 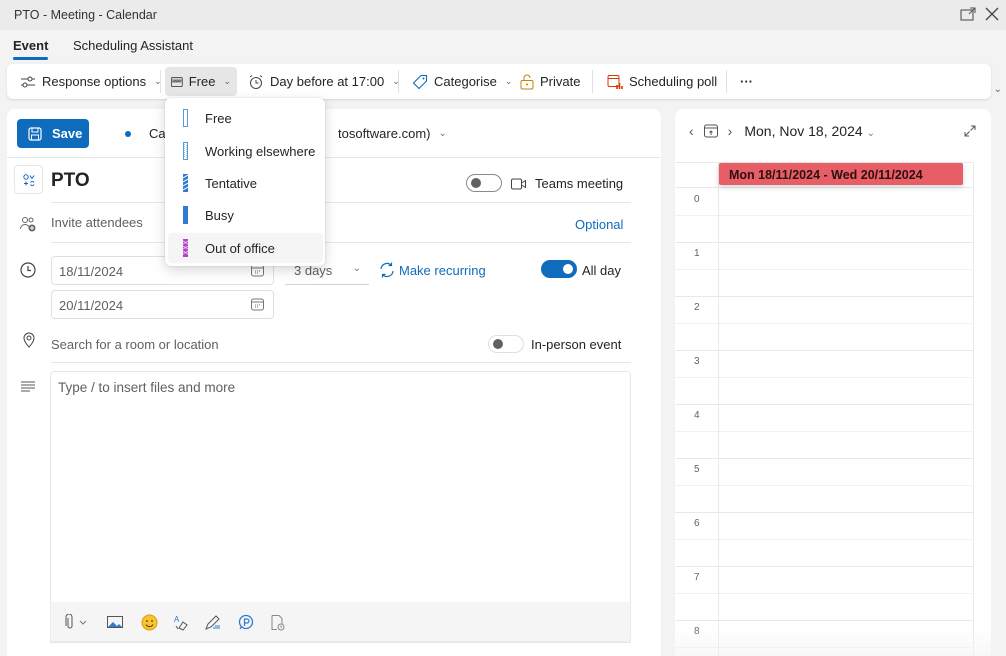 I want to click on go-to-today-icon, so click(x=710, y=131).